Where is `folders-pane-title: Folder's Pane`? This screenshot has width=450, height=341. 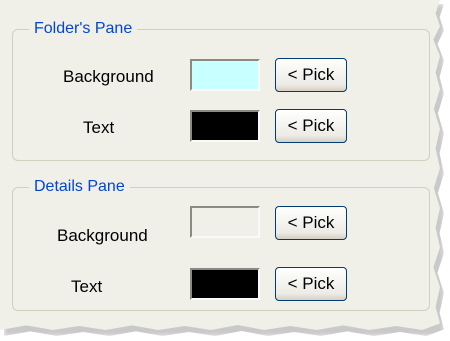
folders-pane-title: Folder's Pane is located at coordinates (83, 29).